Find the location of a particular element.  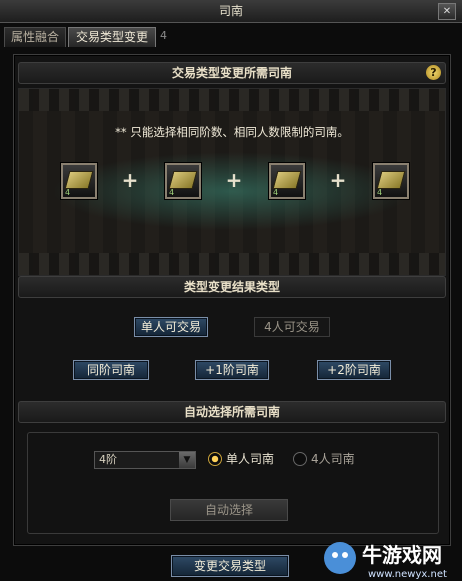

compass-slot-4: 4 is located at coordinates (391, 181).